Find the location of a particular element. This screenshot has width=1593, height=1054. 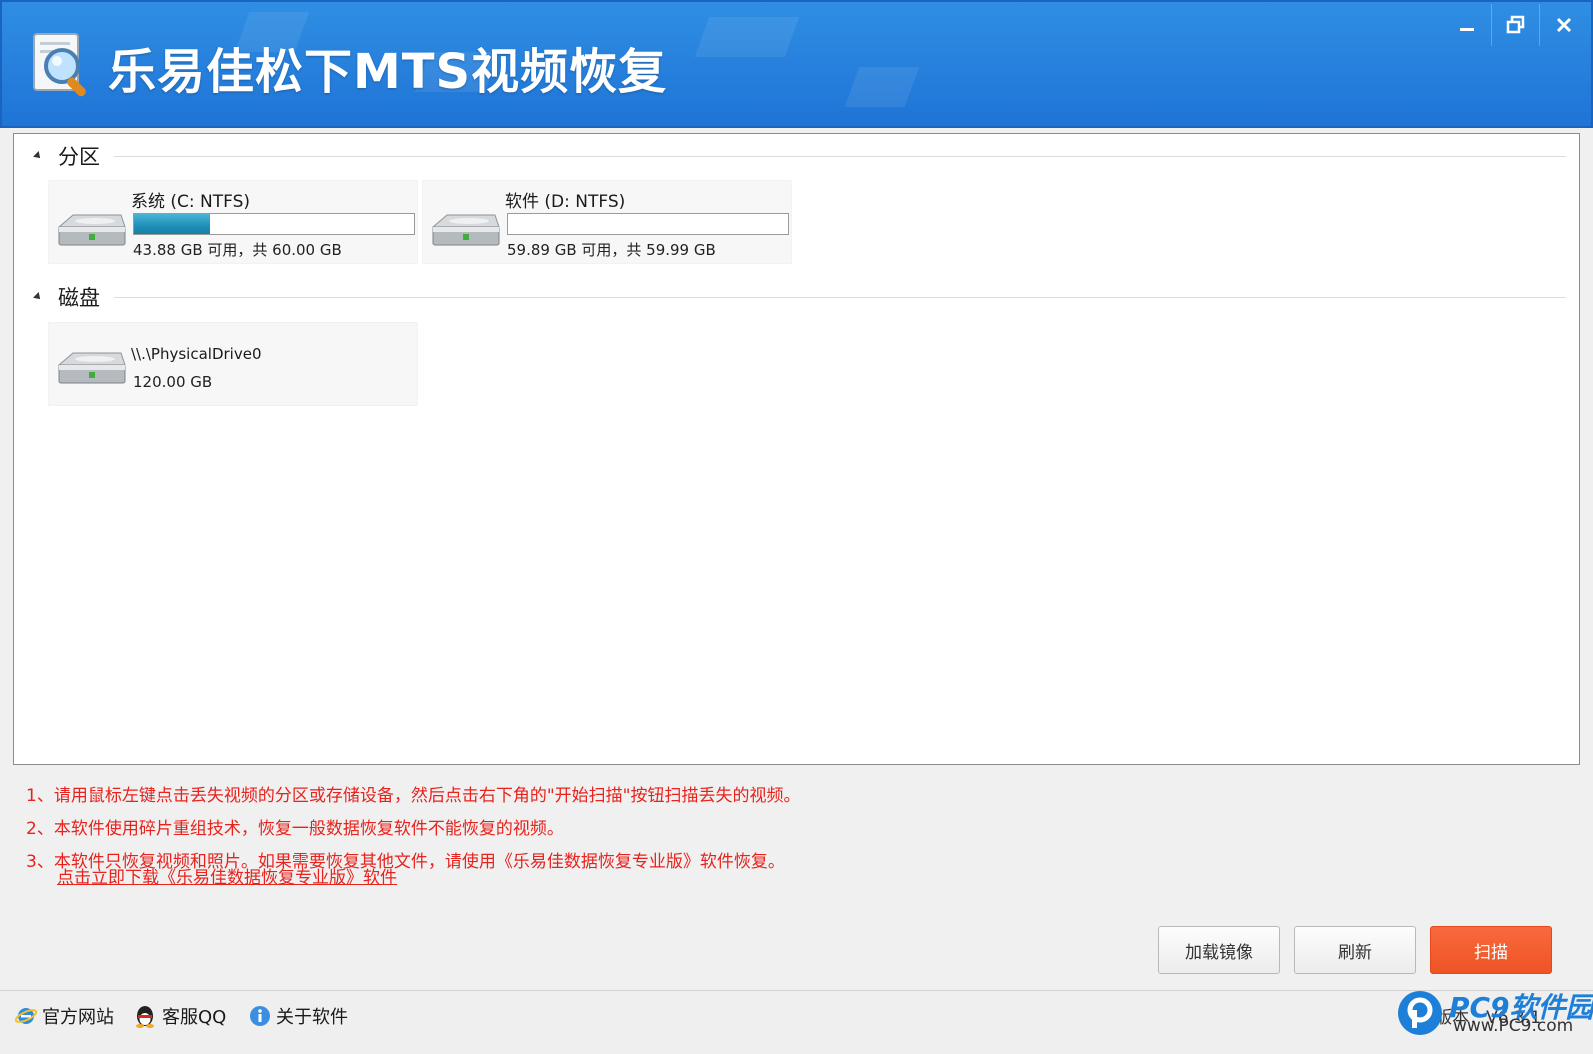

support-qq-link: 客服QQ is located at coordinates (179, 1016).